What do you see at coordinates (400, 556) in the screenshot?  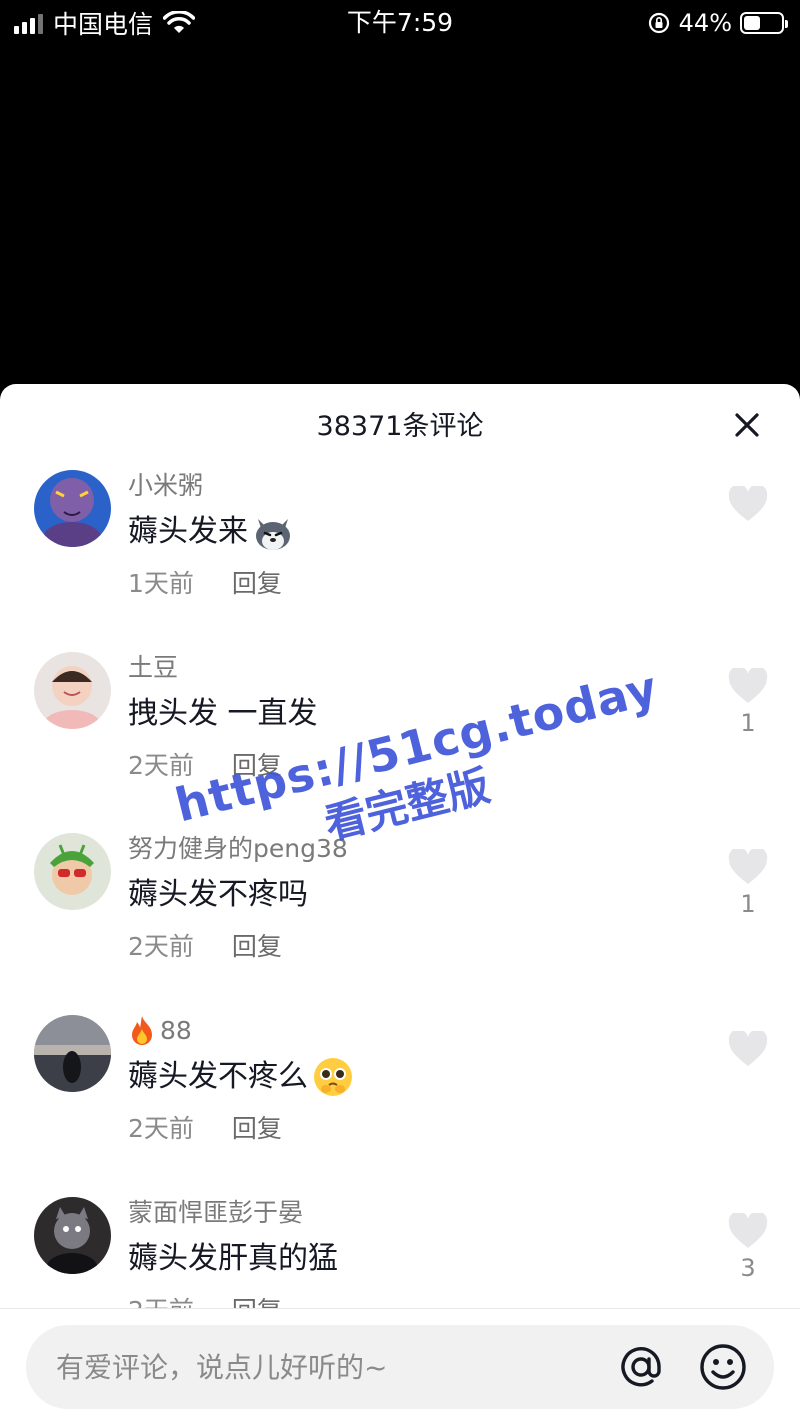 I see `comment-item: 小米粥 薅头发来 1天前 回复` at bounding box center [400, 556].